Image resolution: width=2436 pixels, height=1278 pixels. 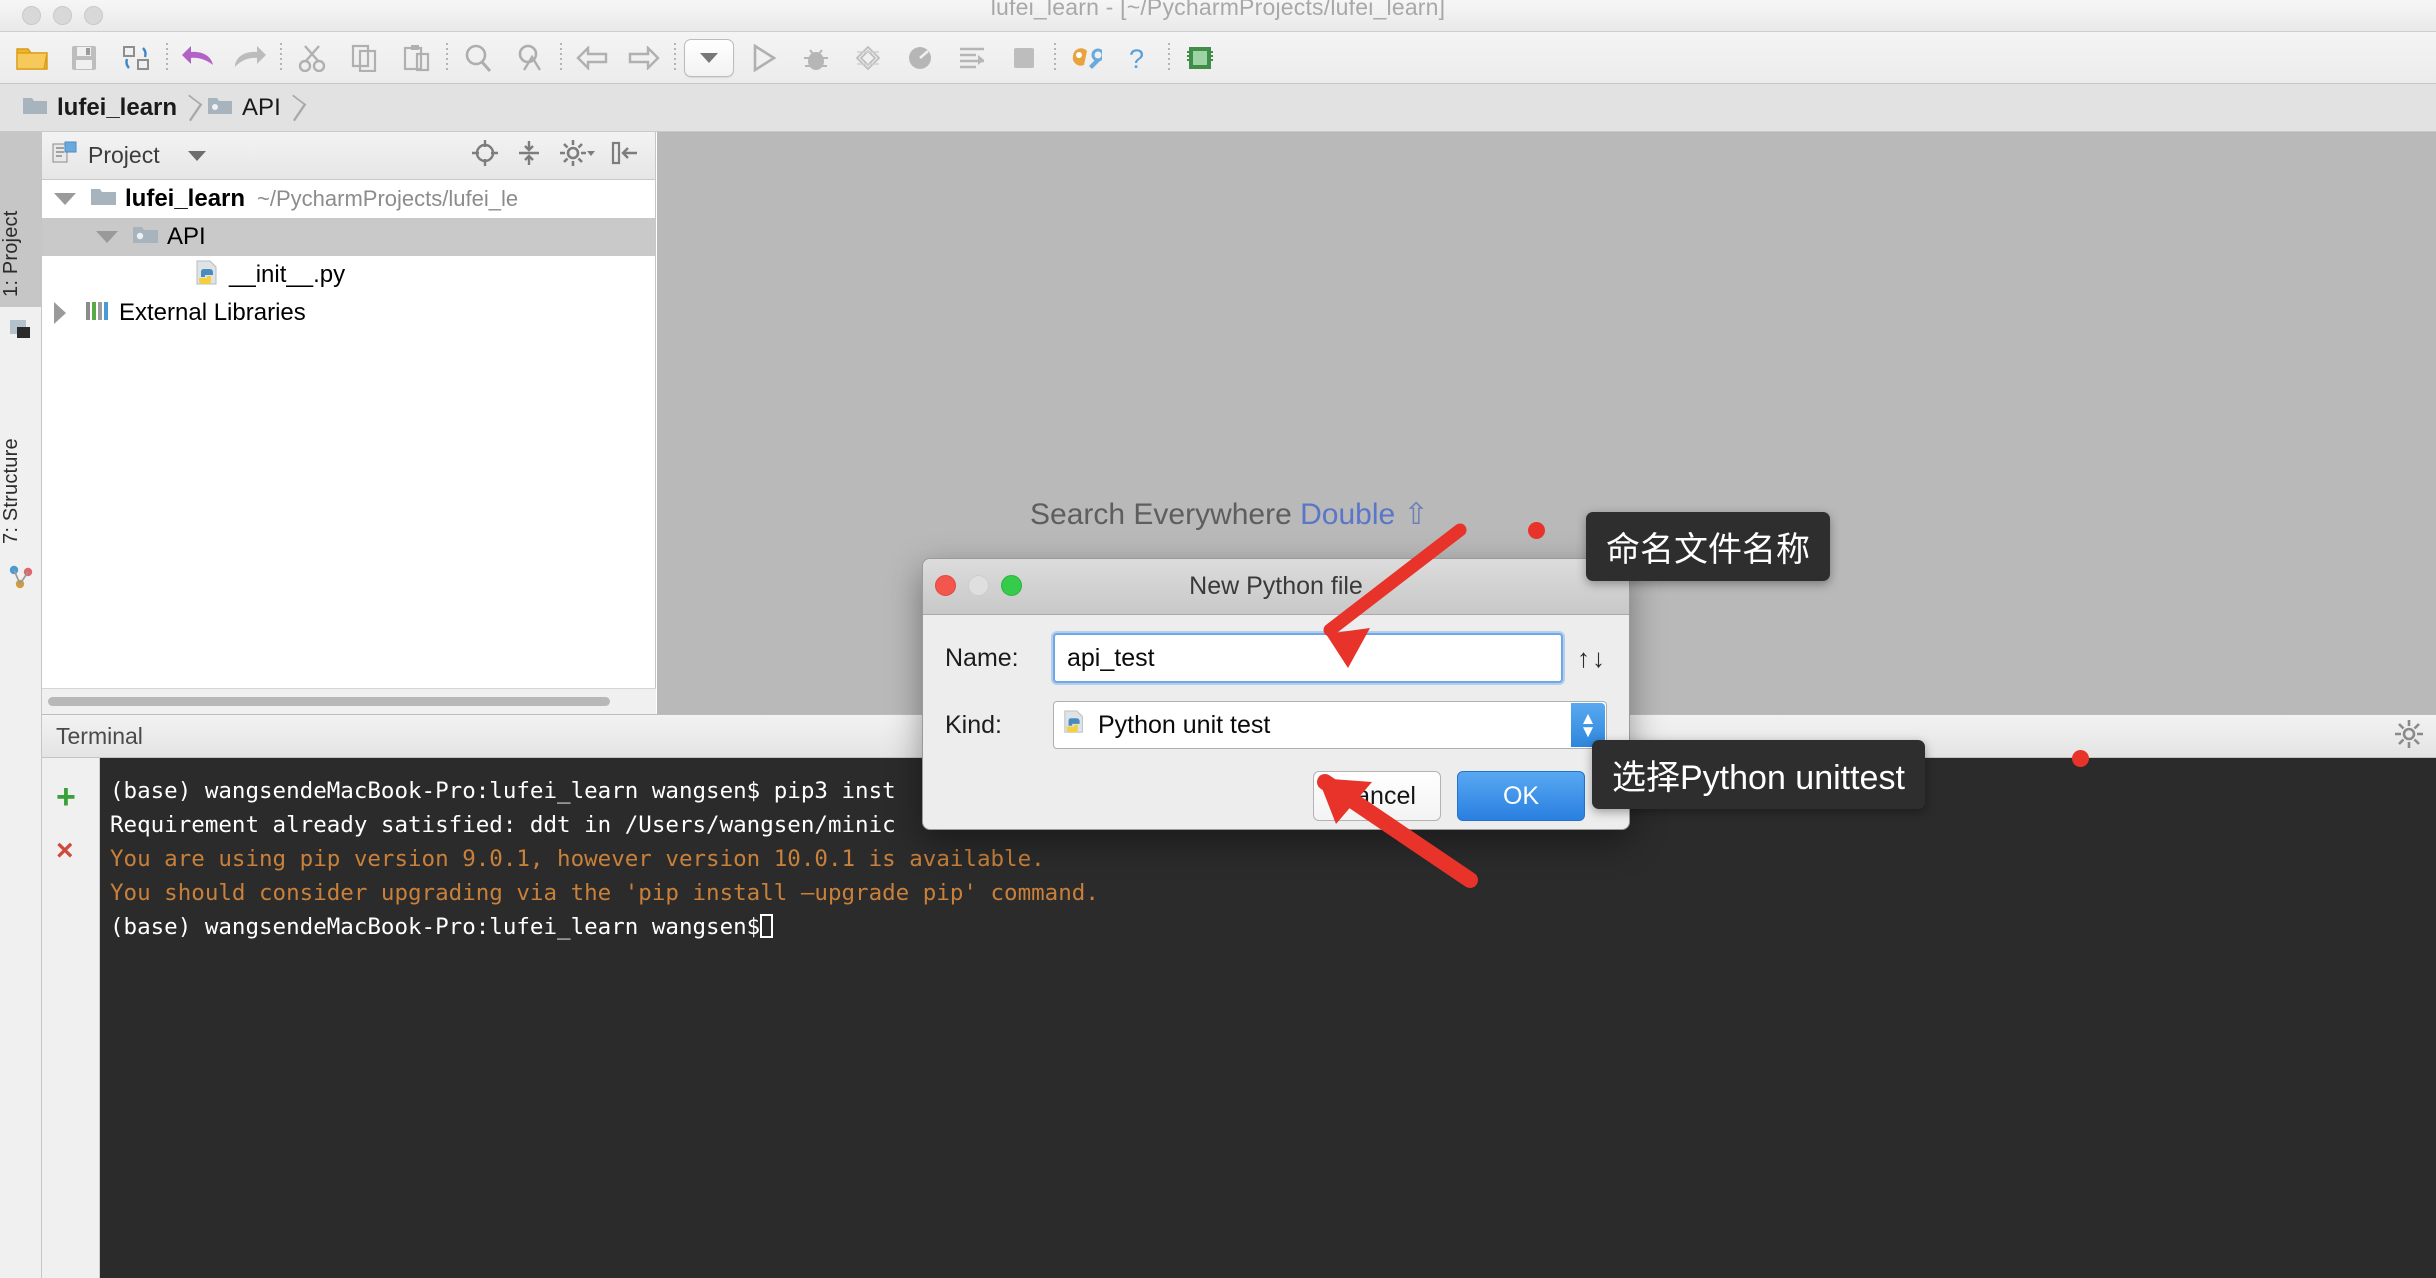 I want to click on structure-graph-icon, so click(x=21, y=577).